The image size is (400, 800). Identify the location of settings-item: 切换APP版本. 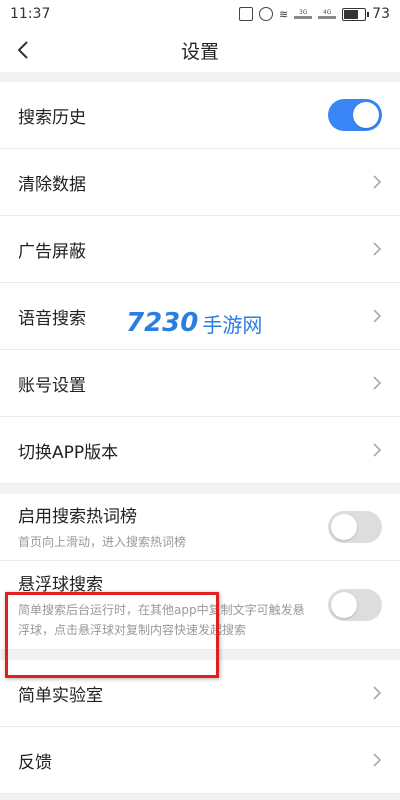
(200, 450).